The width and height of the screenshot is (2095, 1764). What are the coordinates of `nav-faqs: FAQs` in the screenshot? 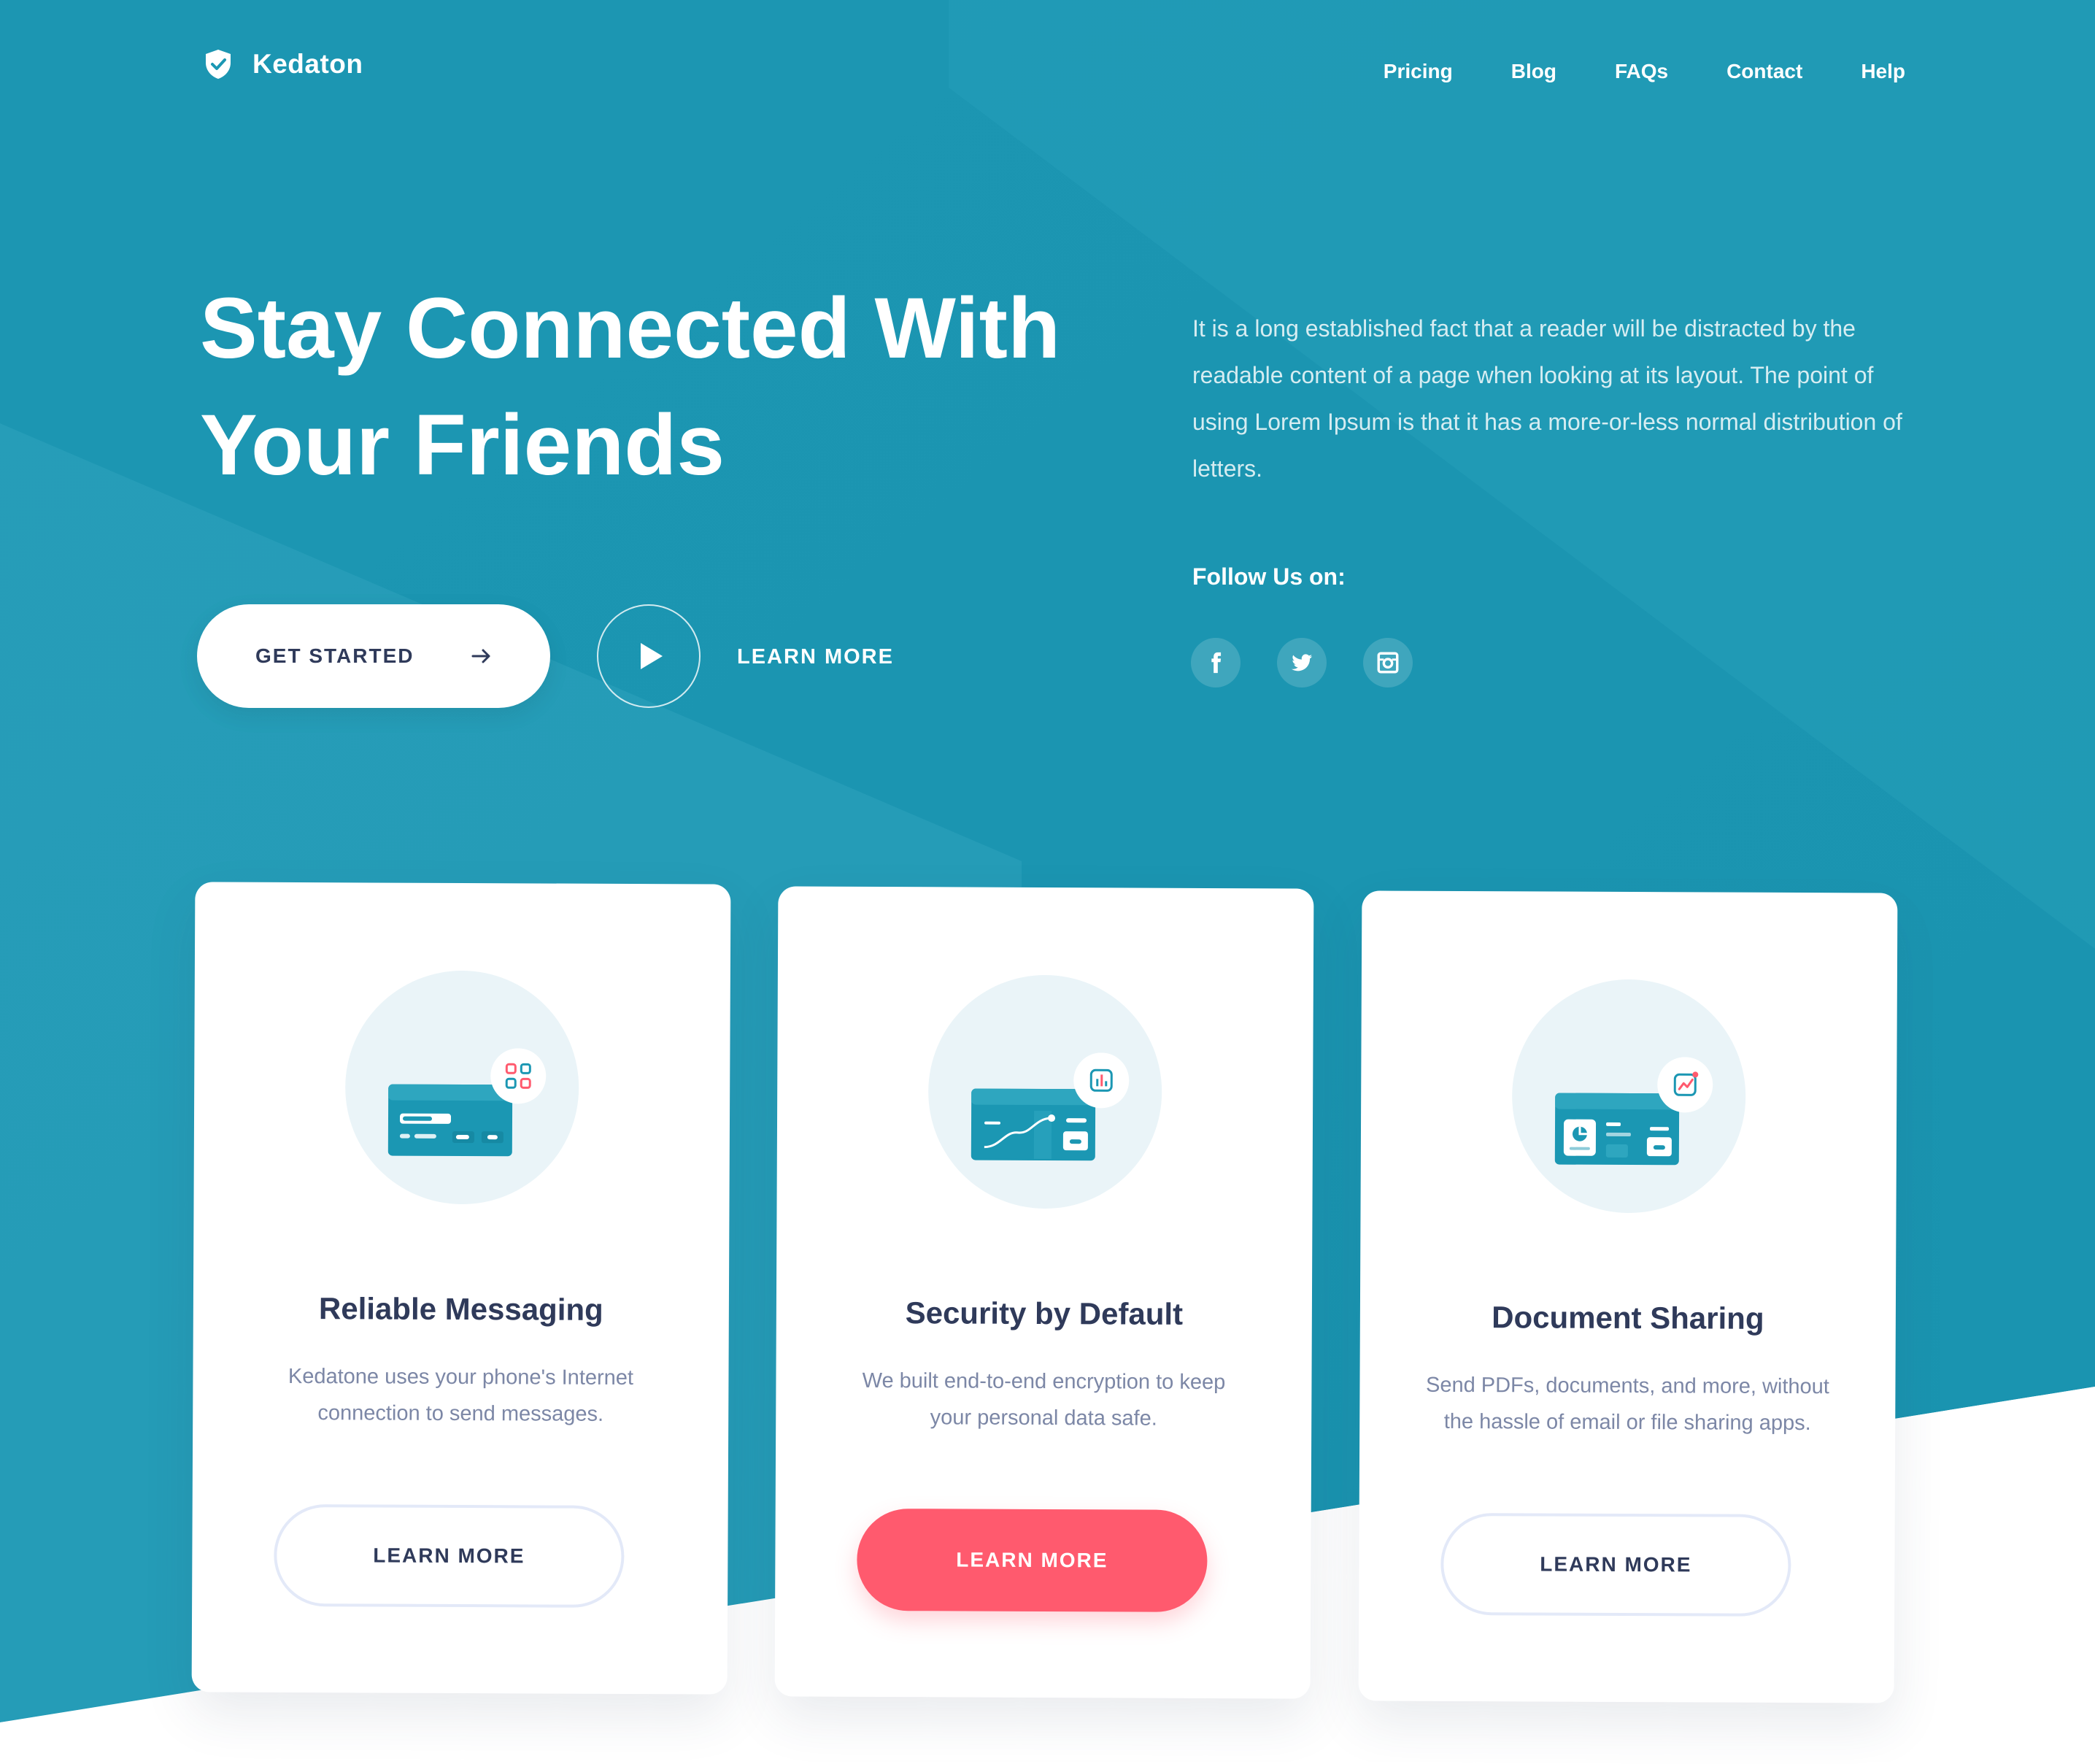 It's located at (1641, 71).